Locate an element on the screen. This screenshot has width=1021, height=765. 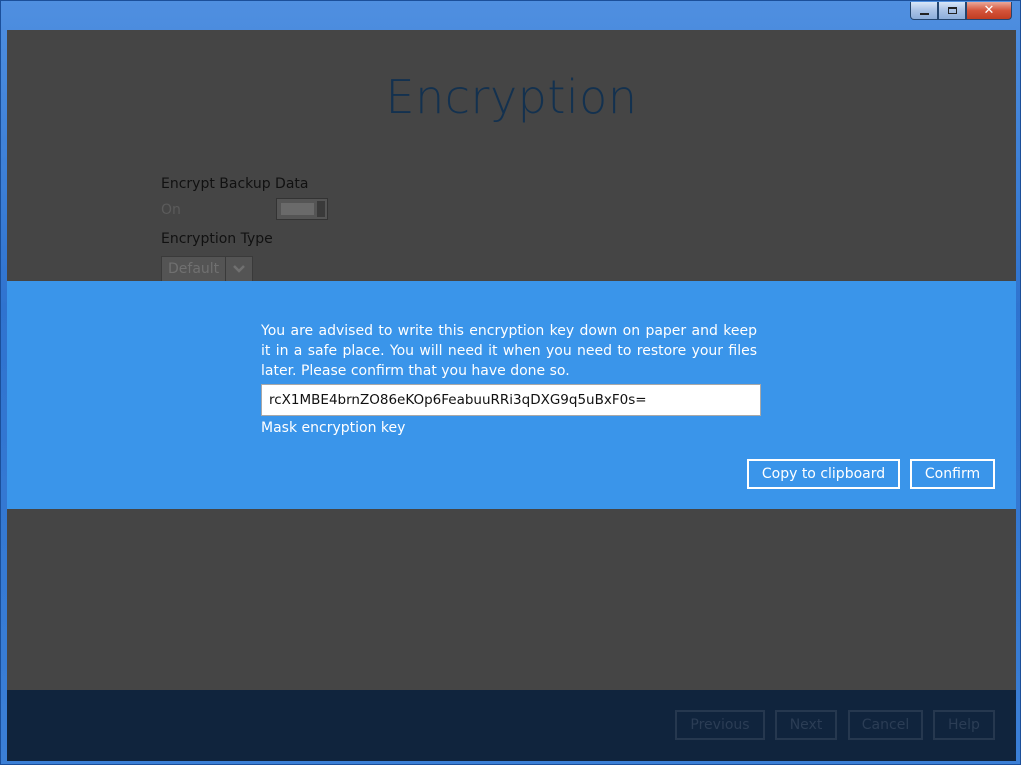
copy-to-clipboard-button: Copy to clipboard is located at coordinates (823, 474).